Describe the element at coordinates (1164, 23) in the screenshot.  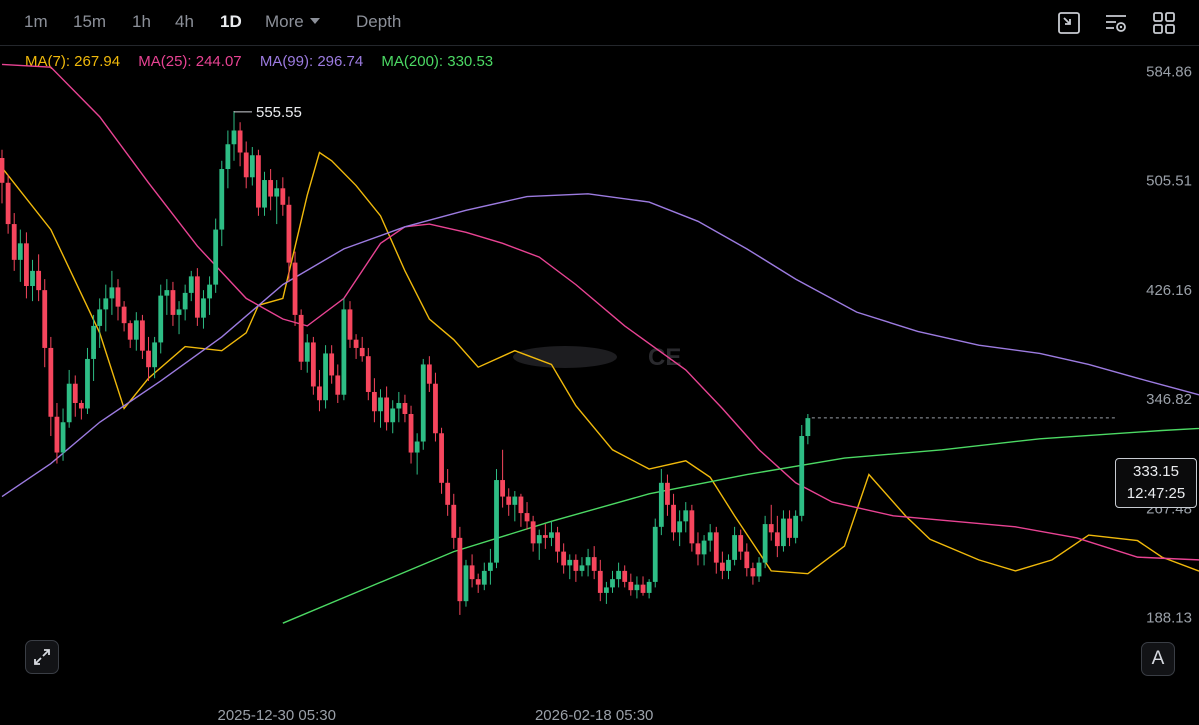
I see `grid-layout-icon` at that location.